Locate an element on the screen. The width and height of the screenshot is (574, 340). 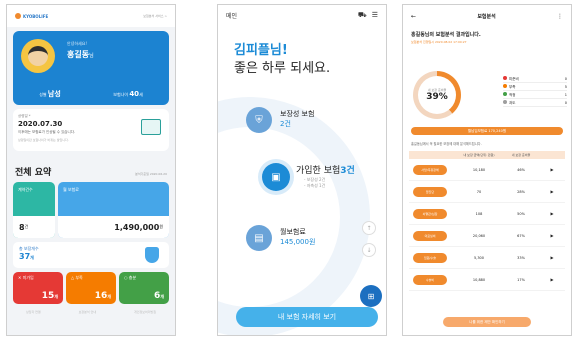
table-row: 사망/후유장해 10,180 46% ▶ is located at coordinates (487, 170).